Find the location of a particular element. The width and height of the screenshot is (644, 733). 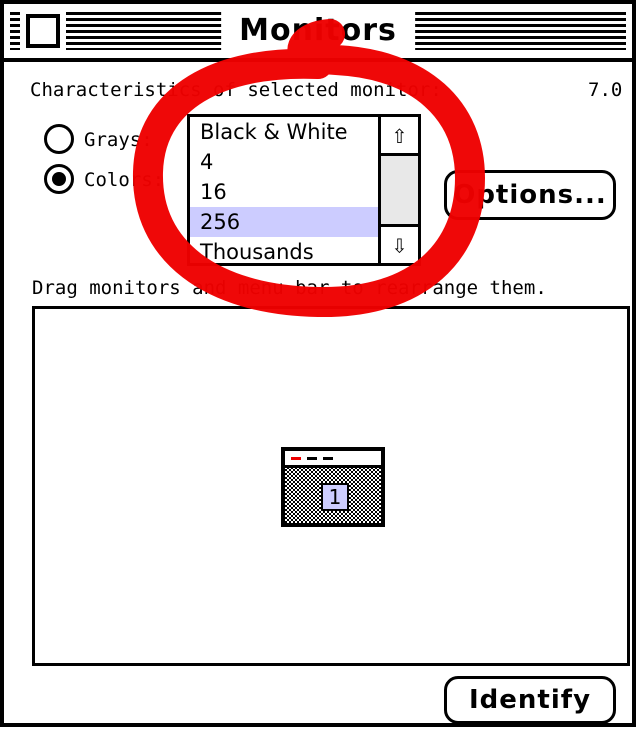

identify-button: Identify is located at coordinates (530, 700).